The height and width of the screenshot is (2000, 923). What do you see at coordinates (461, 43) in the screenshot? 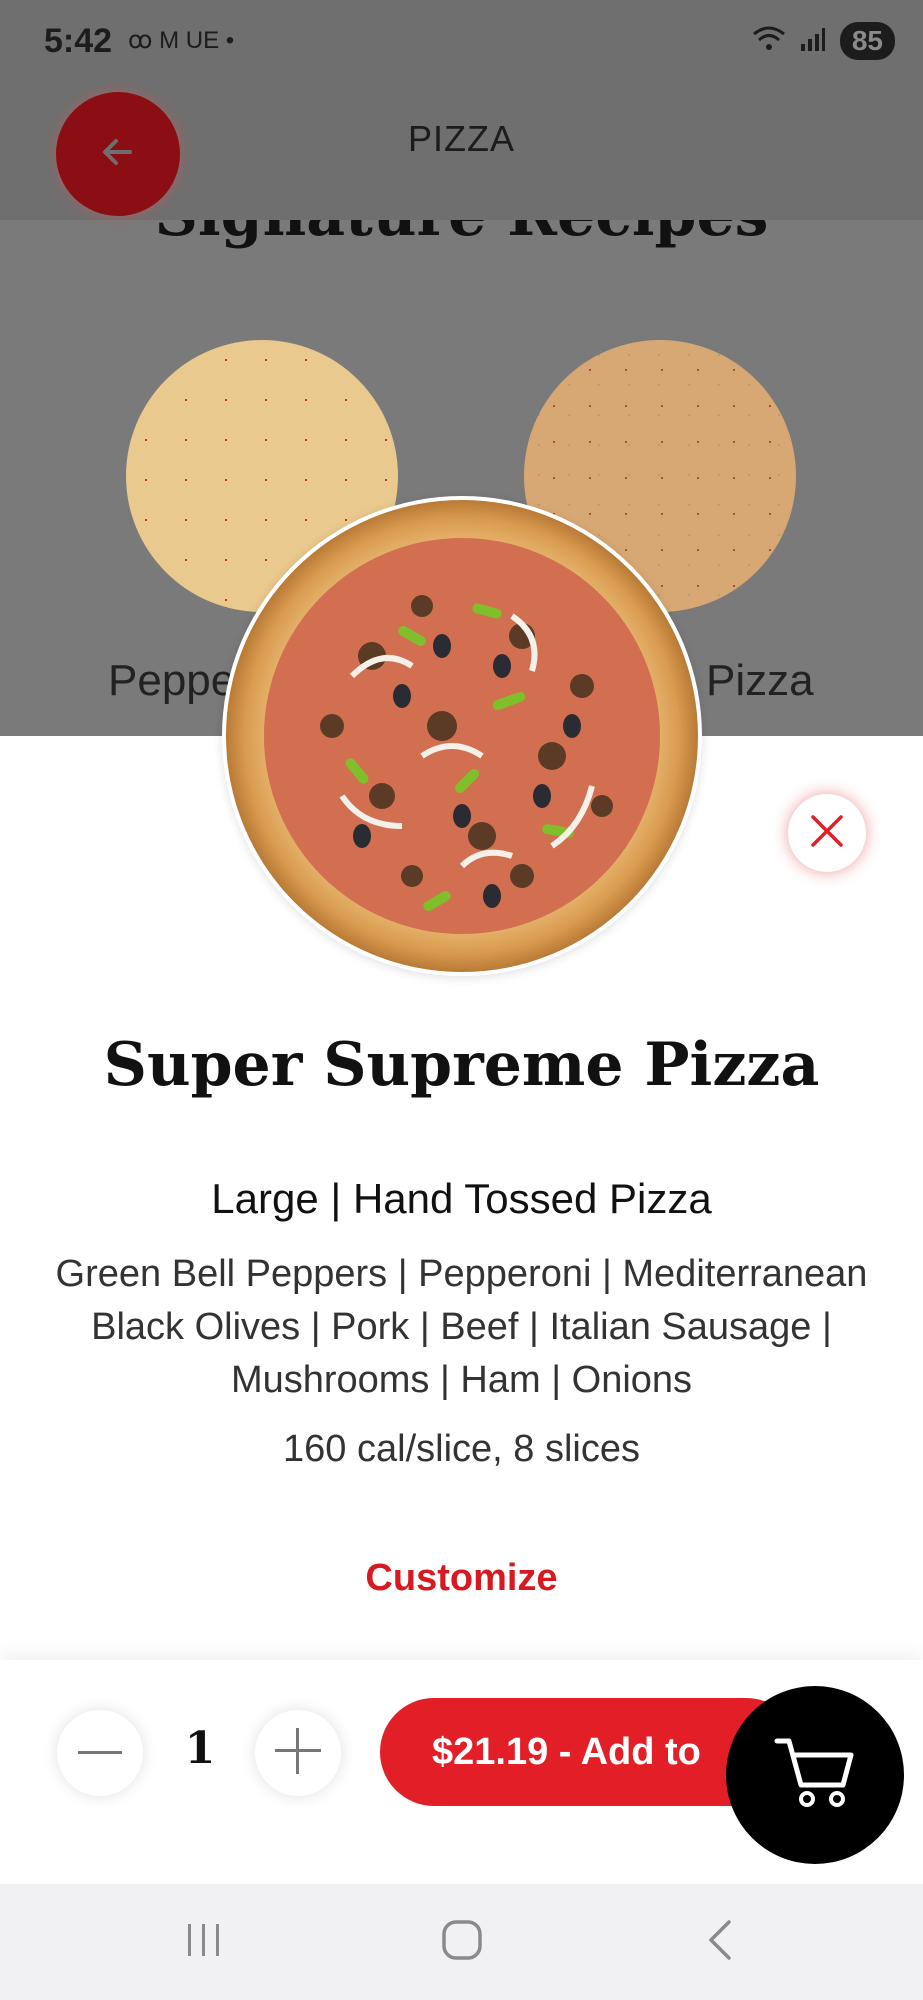
I see `status-bar: 5:42 ꝏ M UE • 85` at bounding box center [461, 43].